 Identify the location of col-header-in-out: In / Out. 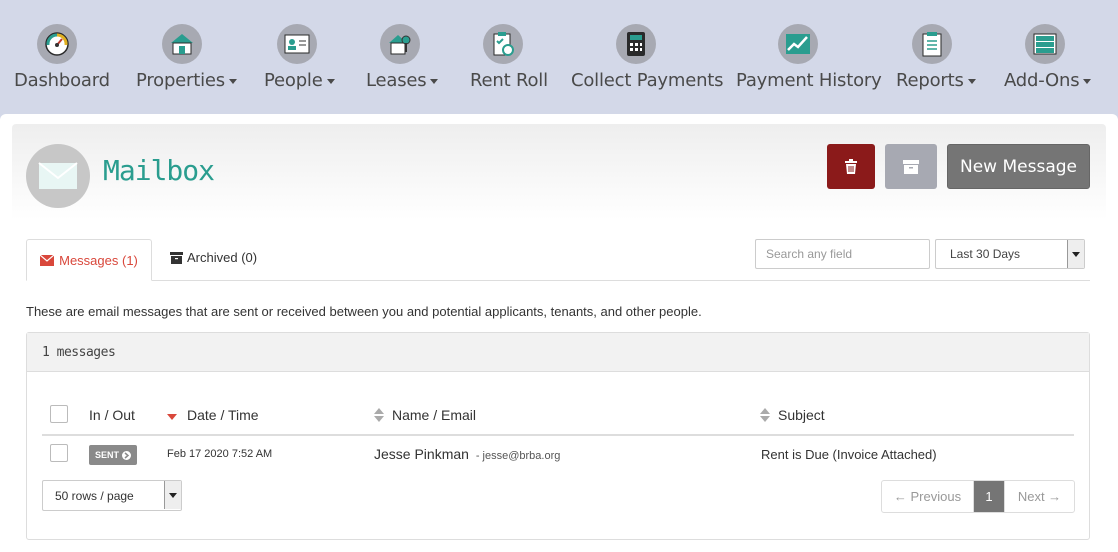
(112, 415).